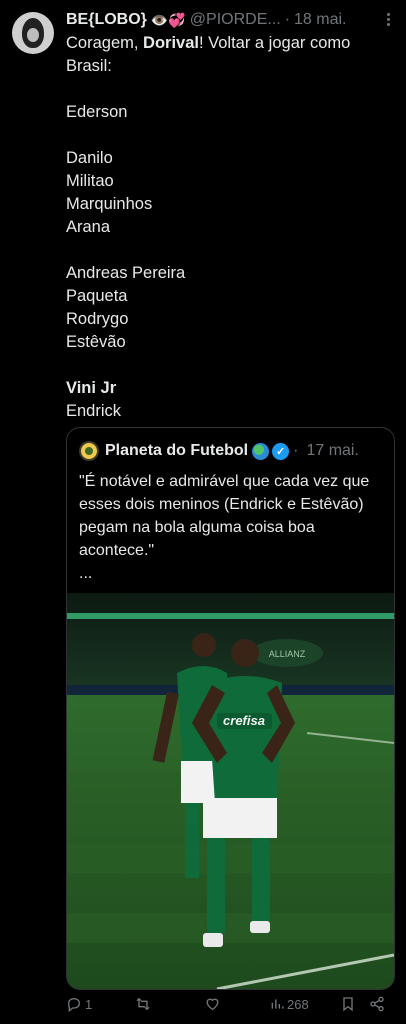 Image resolution: width=406 pixels, height=1024 pixels. Describe the element at coordinates (177, 450) in the screenshot. I see `quote-author-name: Planeta do Futebol` at that location.